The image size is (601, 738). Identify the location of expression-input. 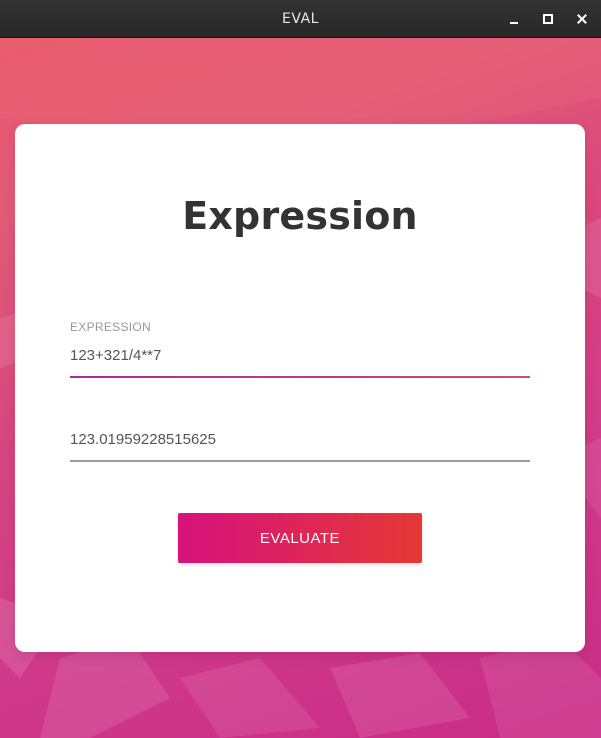
(300, 355).